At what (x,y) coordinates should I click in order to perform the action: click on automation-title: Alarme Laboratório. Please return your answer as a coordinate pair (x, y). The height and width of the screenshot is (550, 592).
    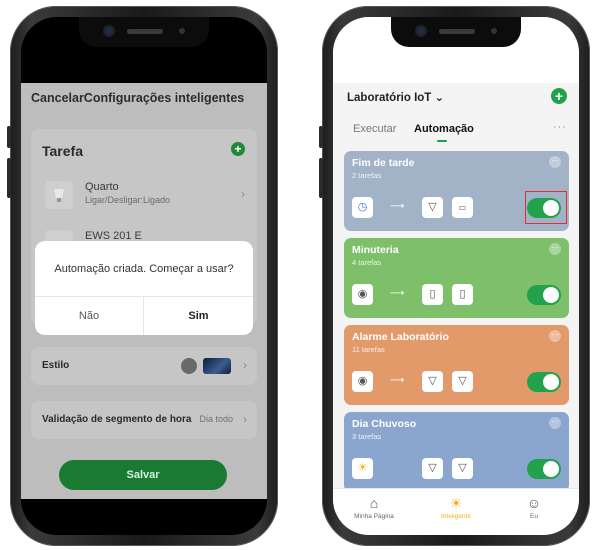
    Looking at the image, I should click on (400, 337).